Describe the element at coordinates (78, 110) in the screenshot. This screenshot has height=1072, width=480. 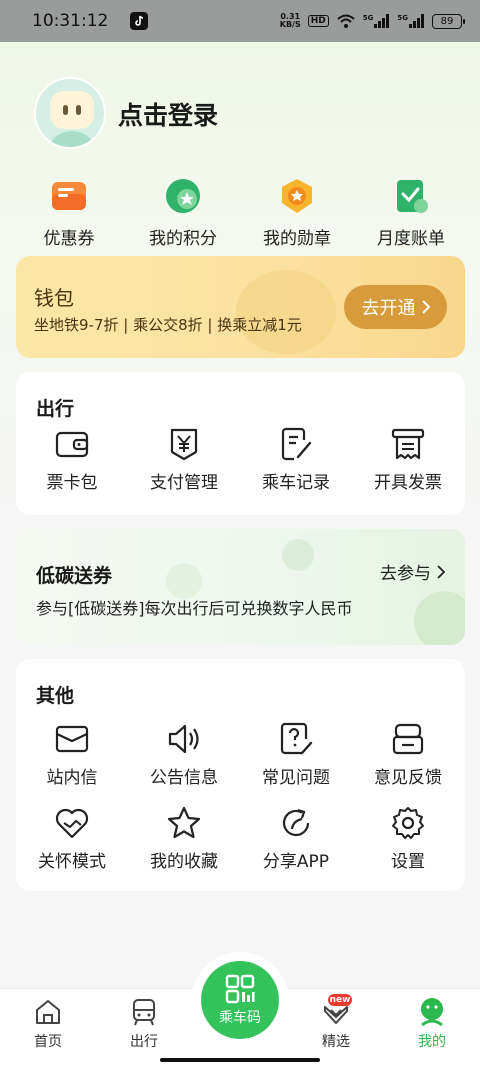
I see `avatar-eye-right` at that location.